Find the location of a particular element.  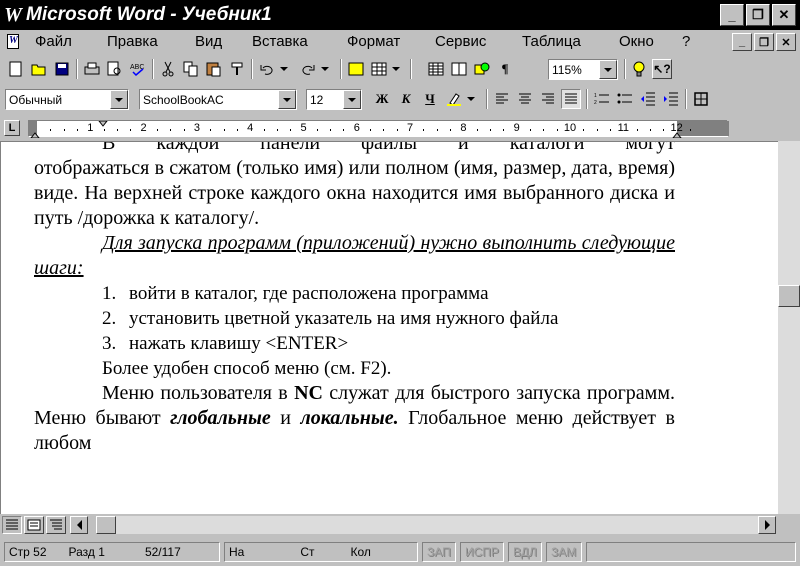

borders-icon is located at coordinates (701, 99).